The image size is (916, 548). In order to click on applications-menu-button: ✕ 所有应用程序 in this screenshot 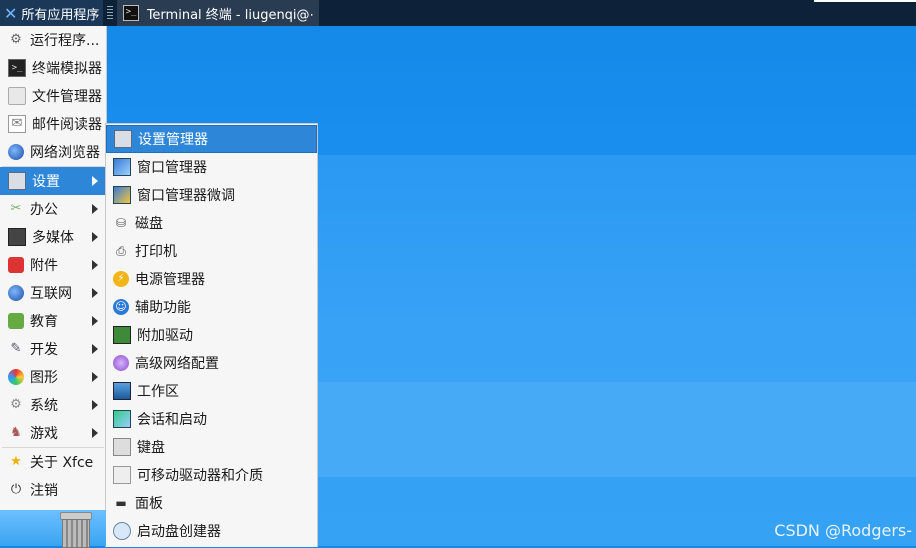, I will do `click(52, 13)`.